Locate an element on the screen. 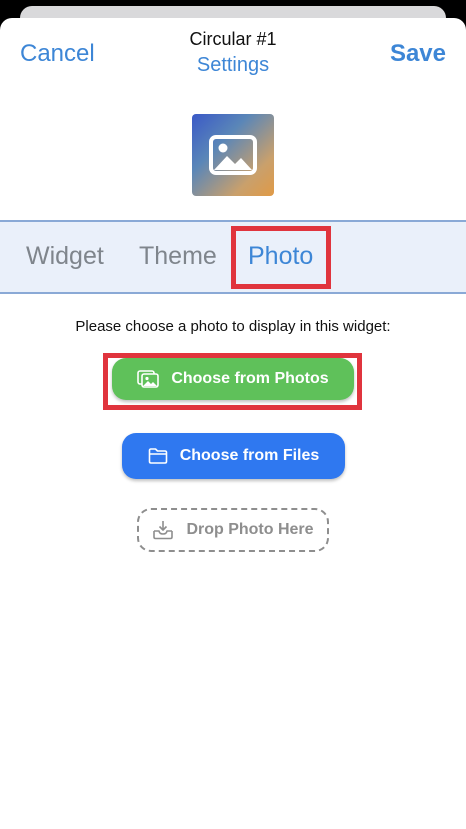 This screenshot has width=466, height=829. choose-from-files-button: Choose from Files is located at coordinates (233, 456).